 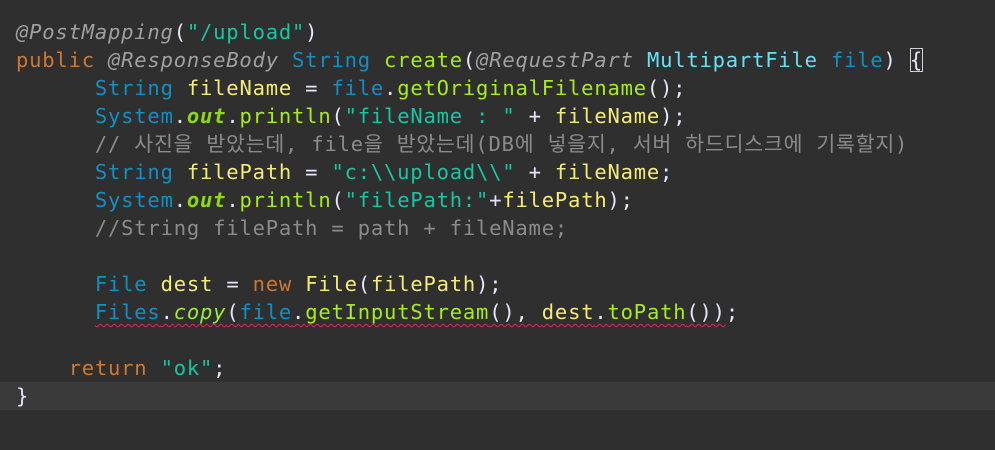 I want to click on error-token: file, so click(x=266, y=312).